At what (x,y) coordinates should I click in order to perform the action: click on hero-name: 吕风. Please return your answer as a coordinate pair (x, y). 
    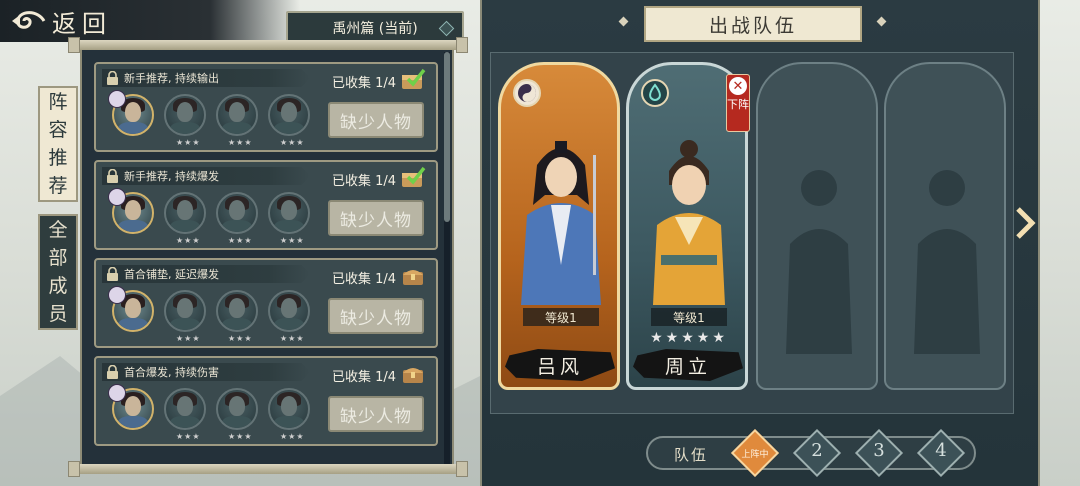
    Looking at the image, I should click on (560, 365).